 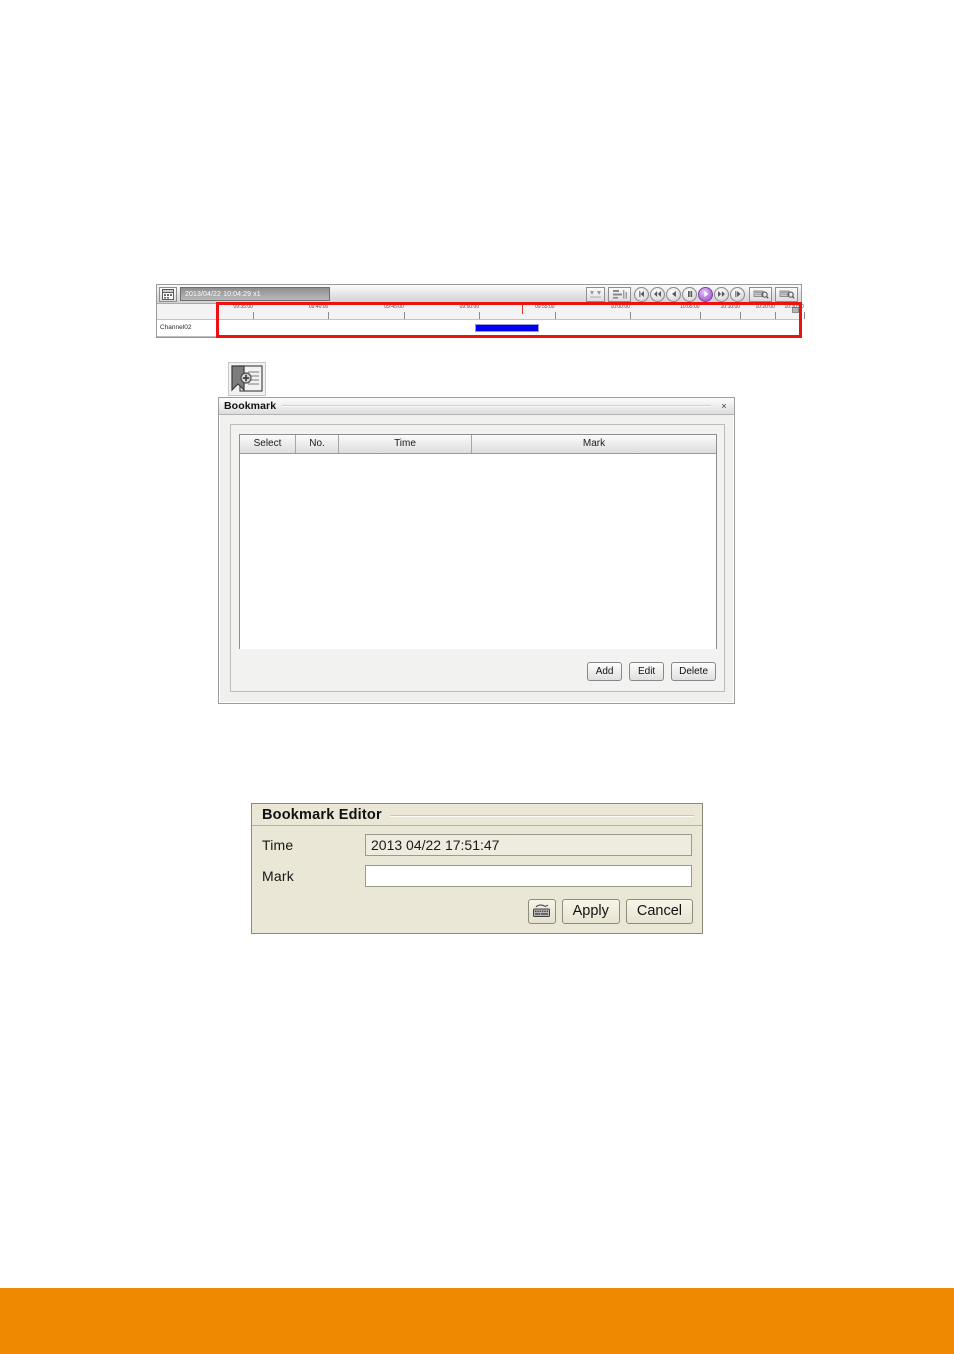 I want to click on bookmark-dialog-actions: Add Edit Delete, so click(x=651, y=671).